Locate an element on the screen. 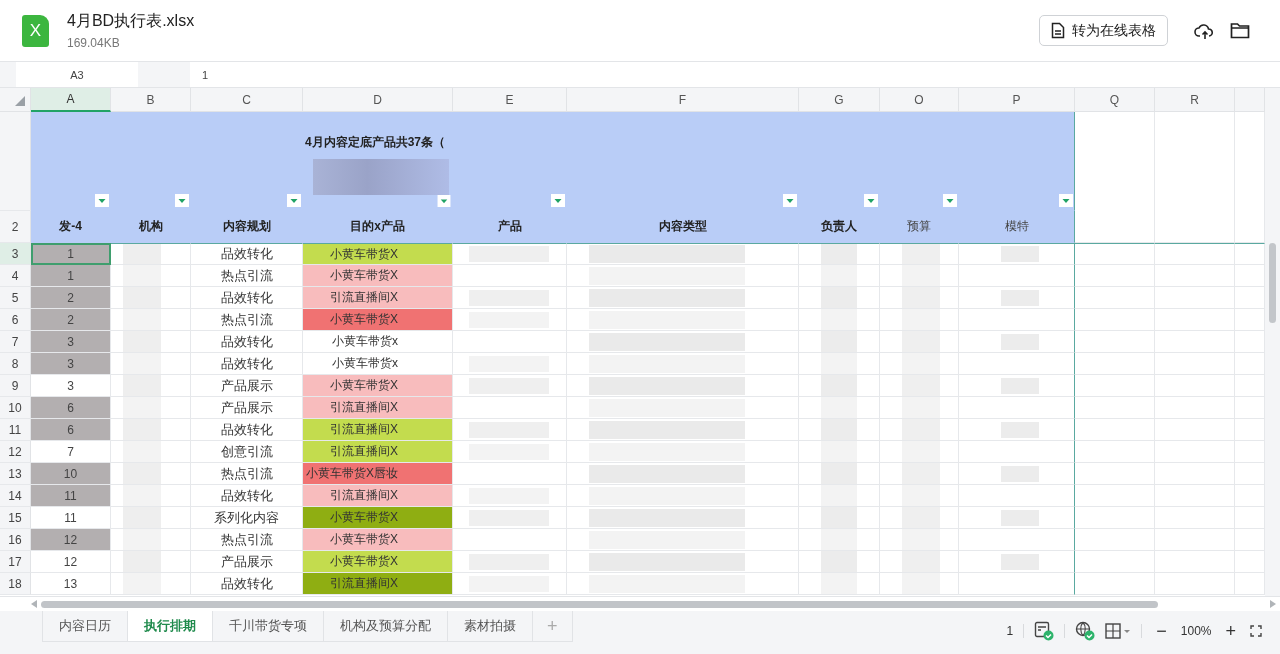  column-header: R is located at coordinates (1195, 100).